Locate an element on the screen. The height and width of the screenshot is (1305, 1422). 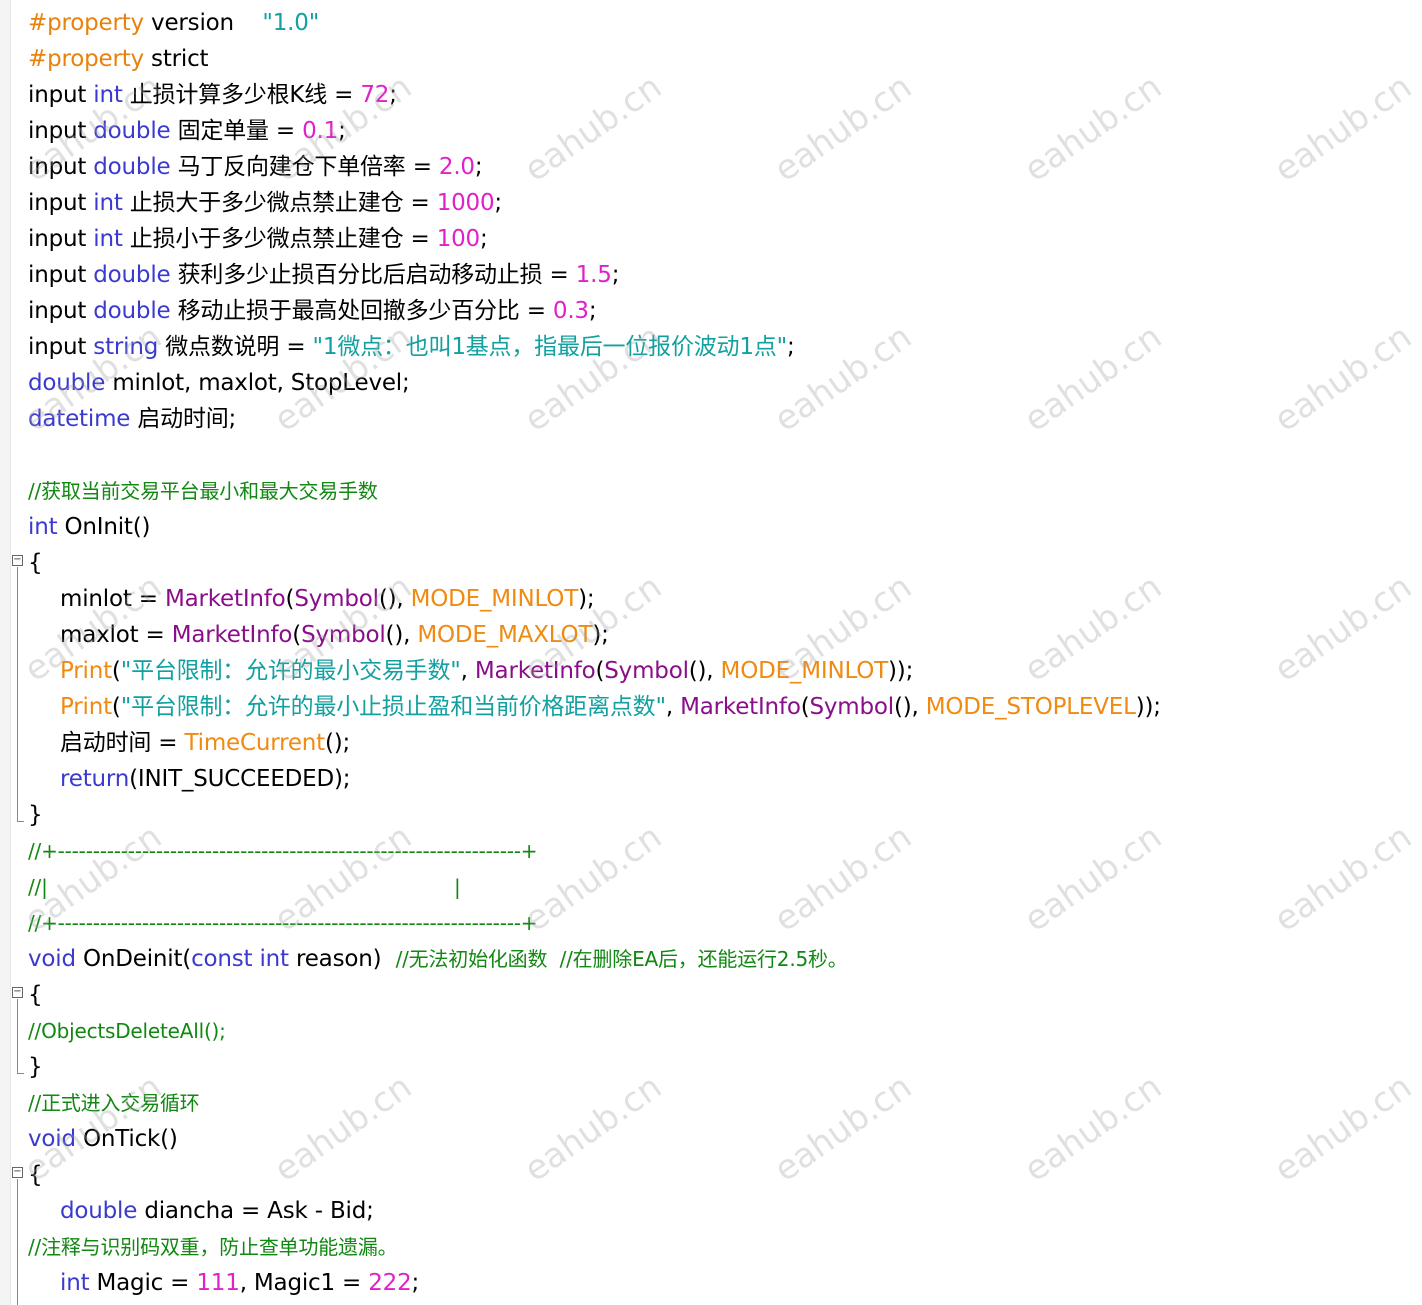
code-line: input double 移动止损于最高处回撤多少百分比 = 0.3; is located at coordinates (594, 311).